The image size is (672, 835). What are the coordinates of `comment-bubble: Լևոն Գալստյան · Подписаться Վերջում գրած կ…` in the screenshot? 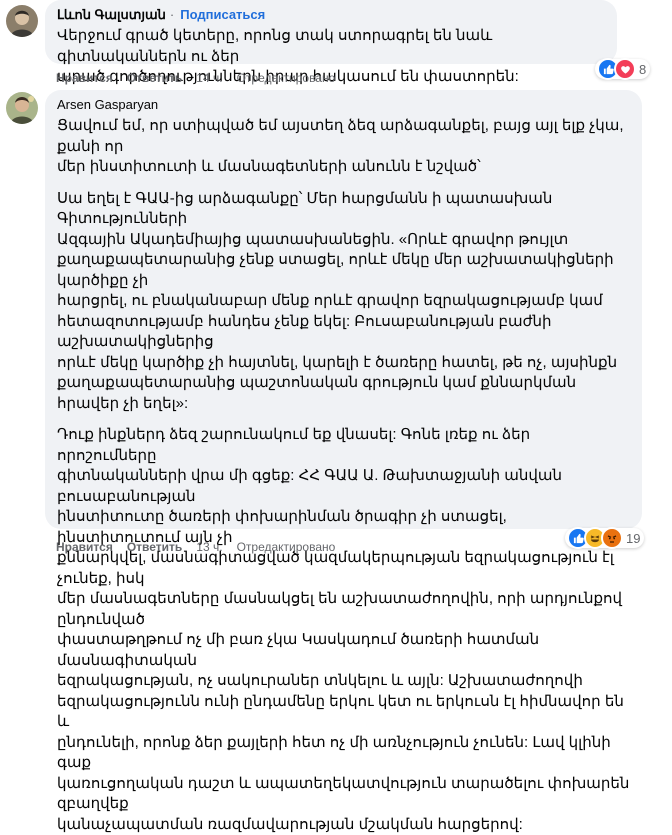 It's located at (331, 42).